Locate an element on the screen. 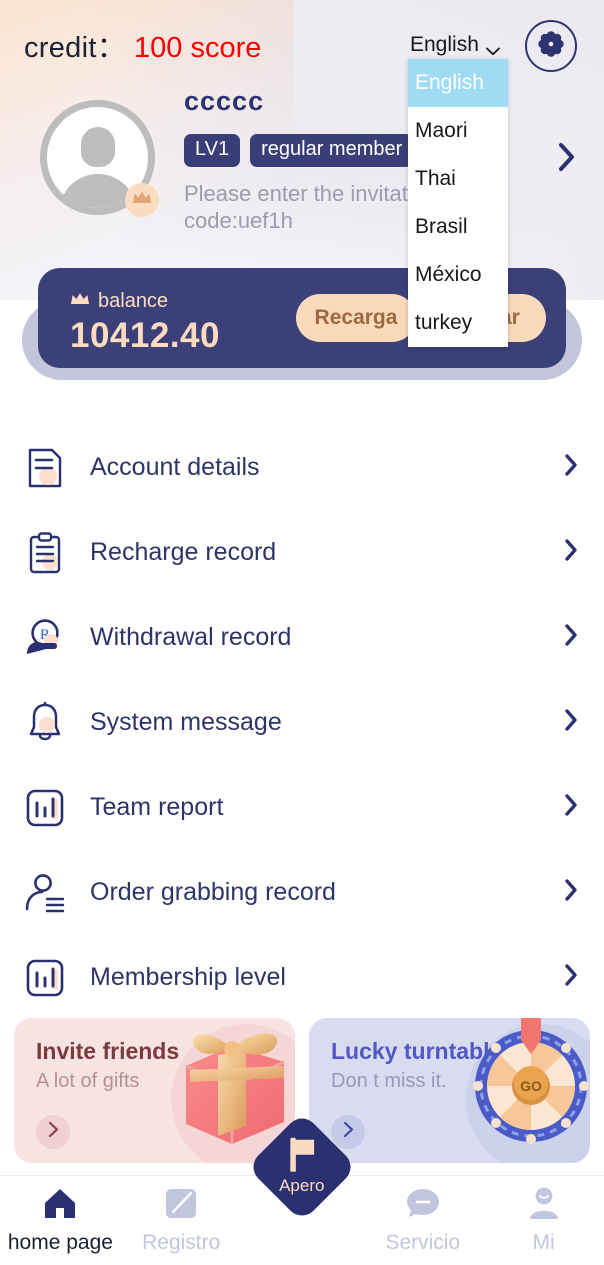 The width and height of the screenshot is (604, 1265). language-current-label: English is located at coordinates (444, 44).